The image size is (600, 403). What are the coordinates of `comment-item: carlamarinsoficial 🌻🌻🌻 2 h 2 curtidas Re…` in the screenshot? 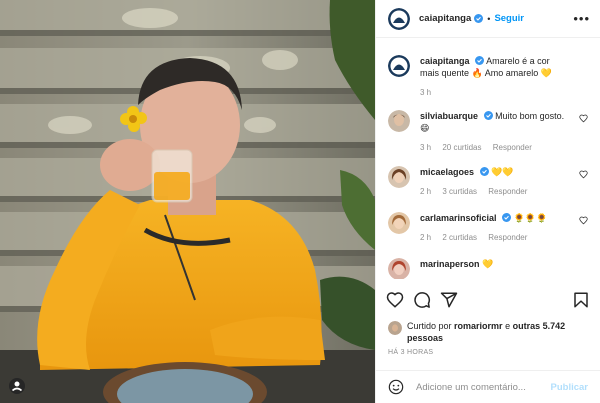 It's located at (488, 235).